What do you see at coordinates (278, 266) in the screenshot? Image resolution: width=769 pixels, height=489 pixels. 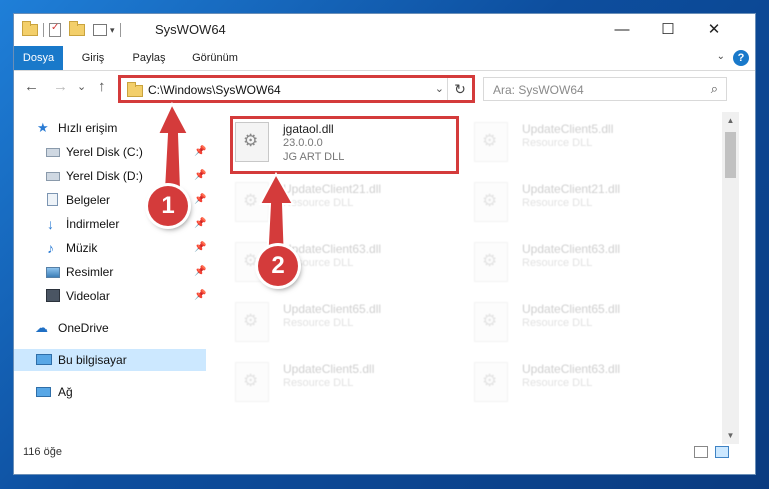 I see `step-2-badge: 2` at bounding box center [278, 266].